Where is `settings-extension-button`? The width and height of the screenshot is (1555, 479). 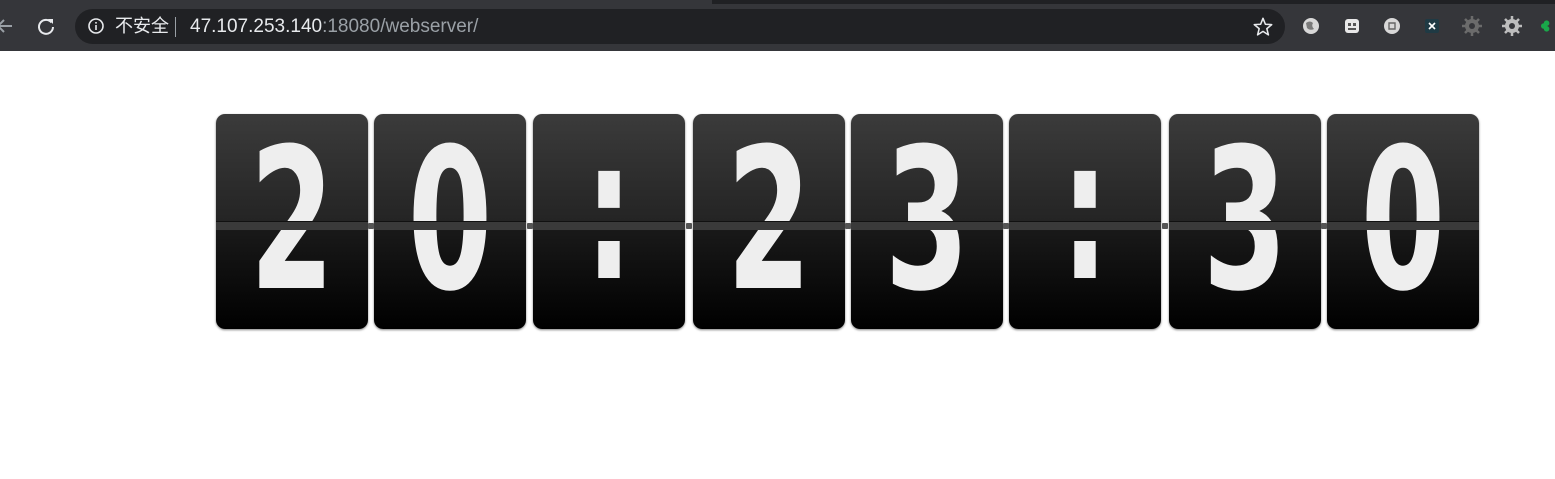
settings-extension-button is located at coordinates (1512, 26).